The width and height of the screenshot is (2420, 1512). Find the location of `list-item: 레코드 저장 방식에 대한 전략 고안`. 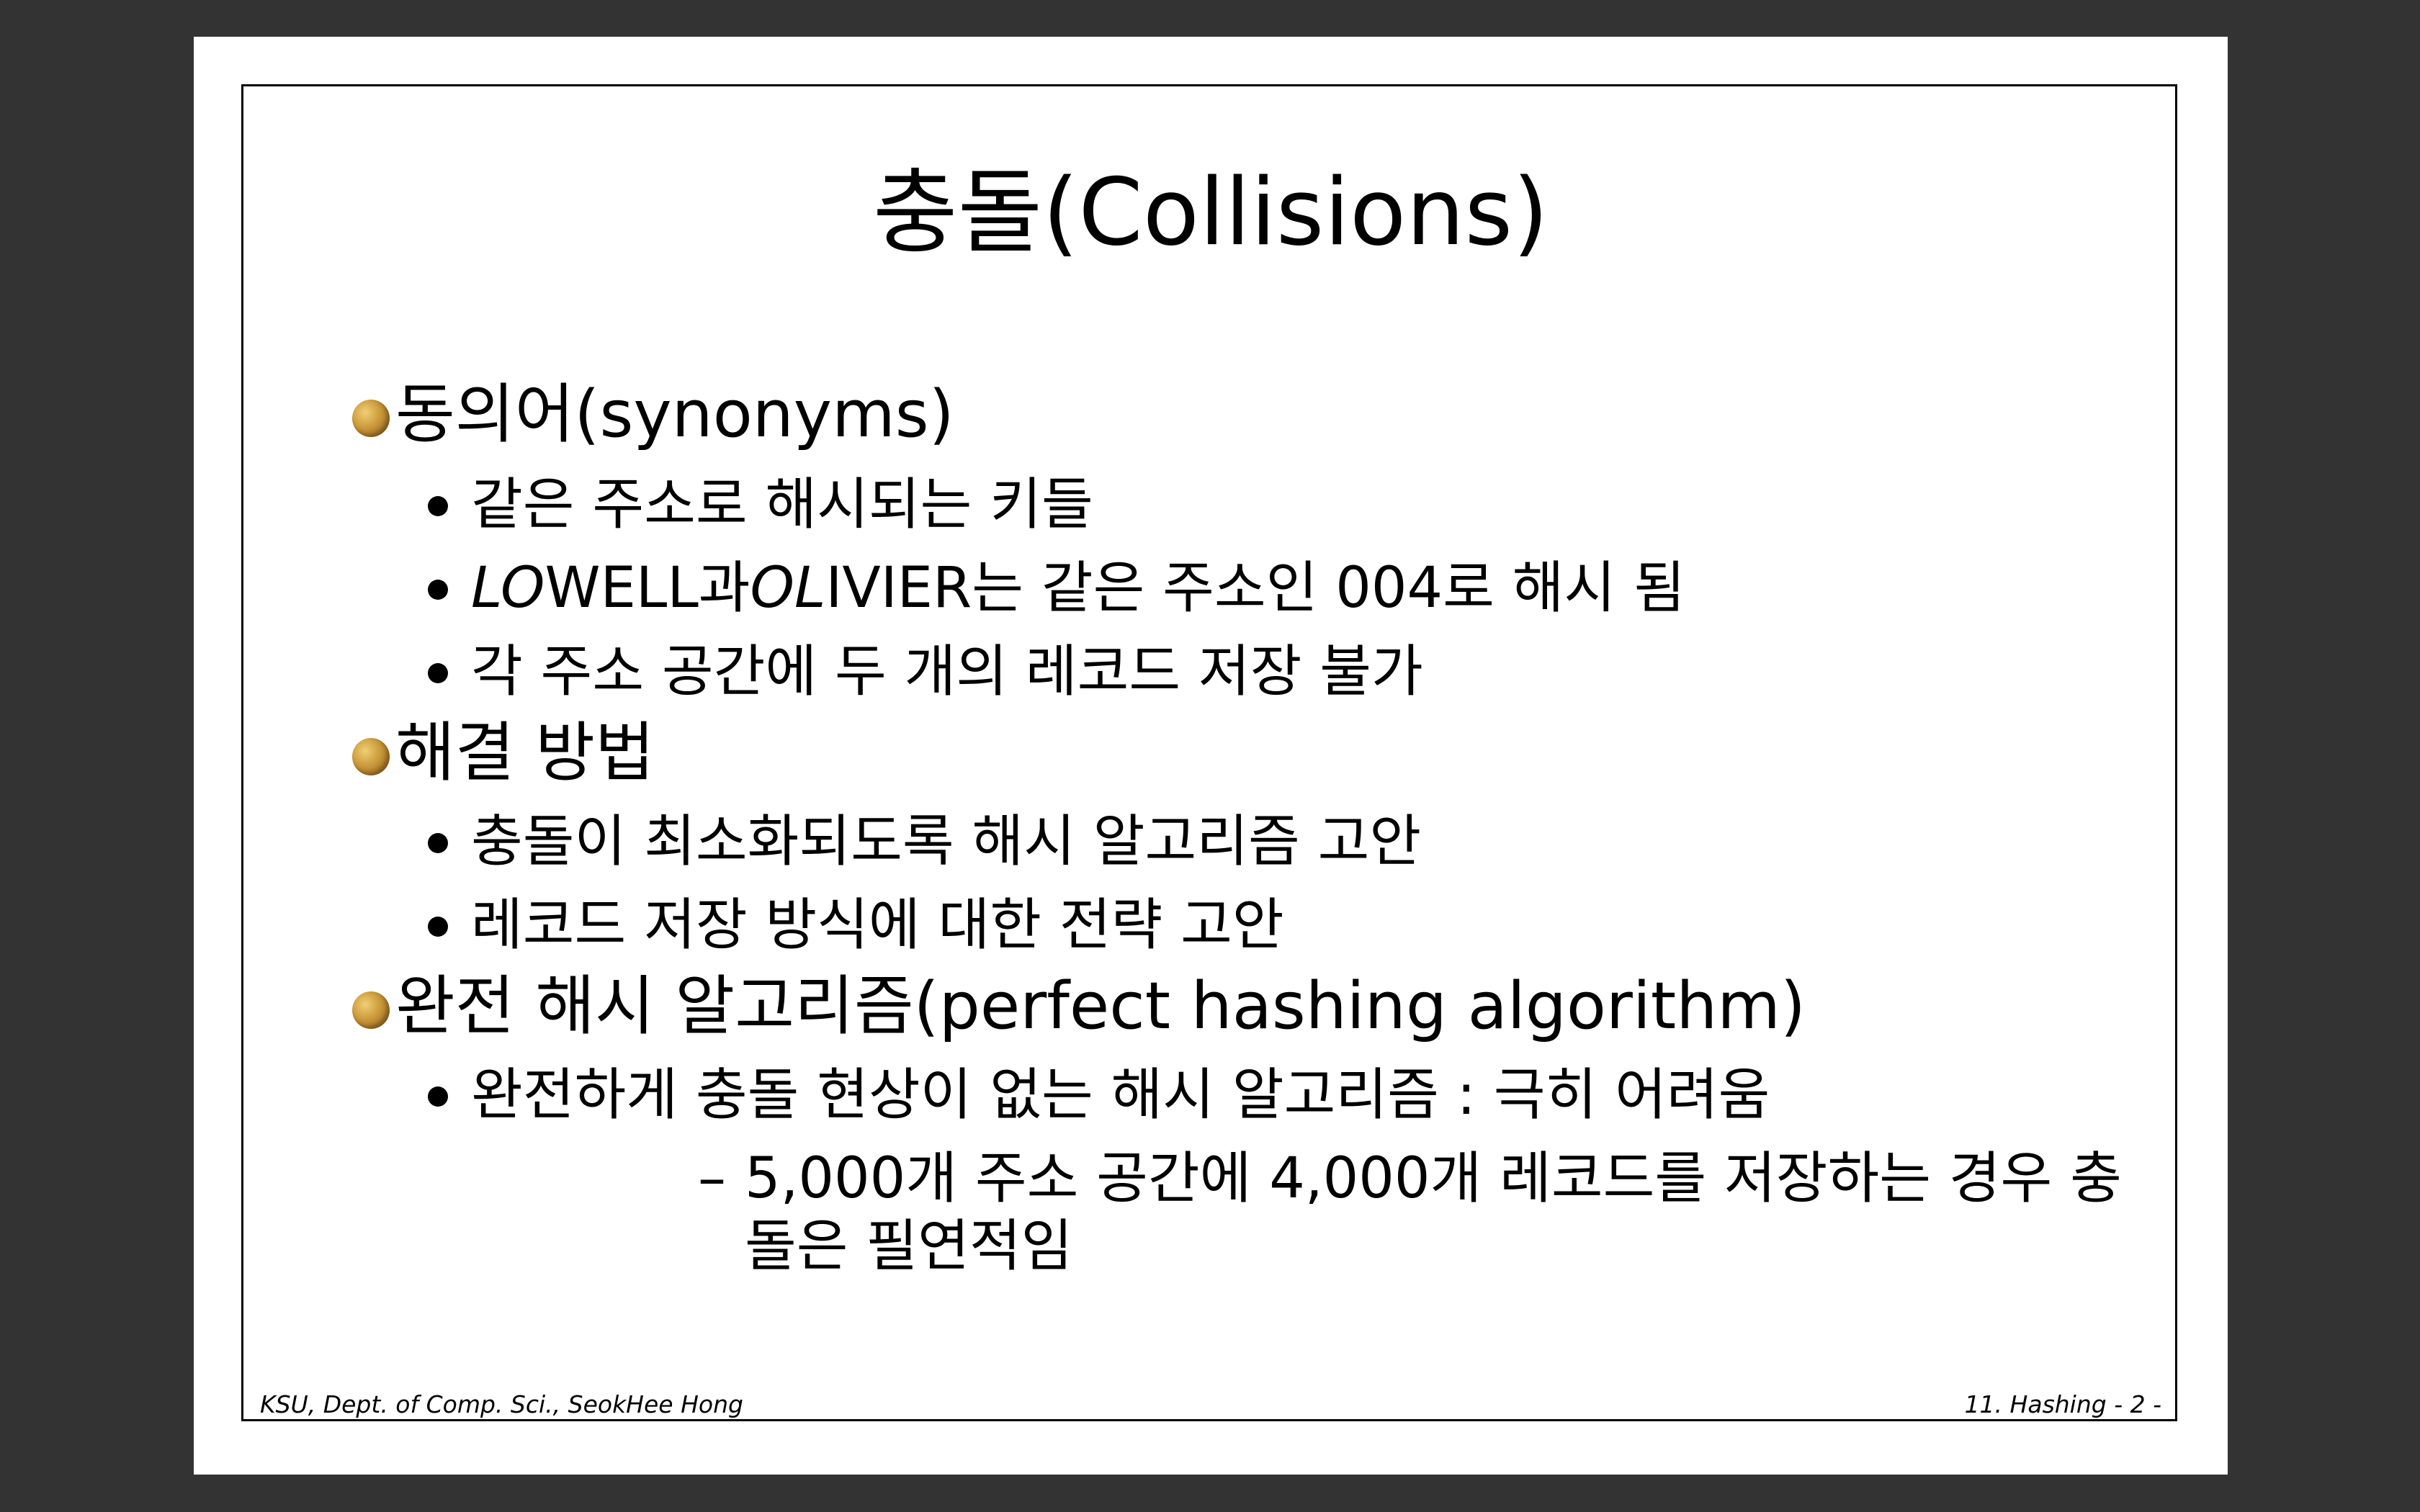

list-item: 레코드 저장 방식에 대한 전략 고안 is located at coordinates (856, 925).